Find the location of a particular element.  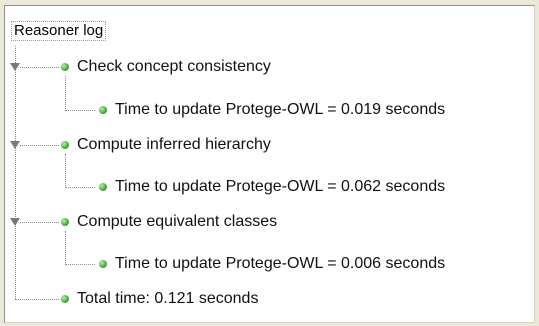

tree-node-total-time: Total time: 0.121 seconds is located at coordinates (167, 299).